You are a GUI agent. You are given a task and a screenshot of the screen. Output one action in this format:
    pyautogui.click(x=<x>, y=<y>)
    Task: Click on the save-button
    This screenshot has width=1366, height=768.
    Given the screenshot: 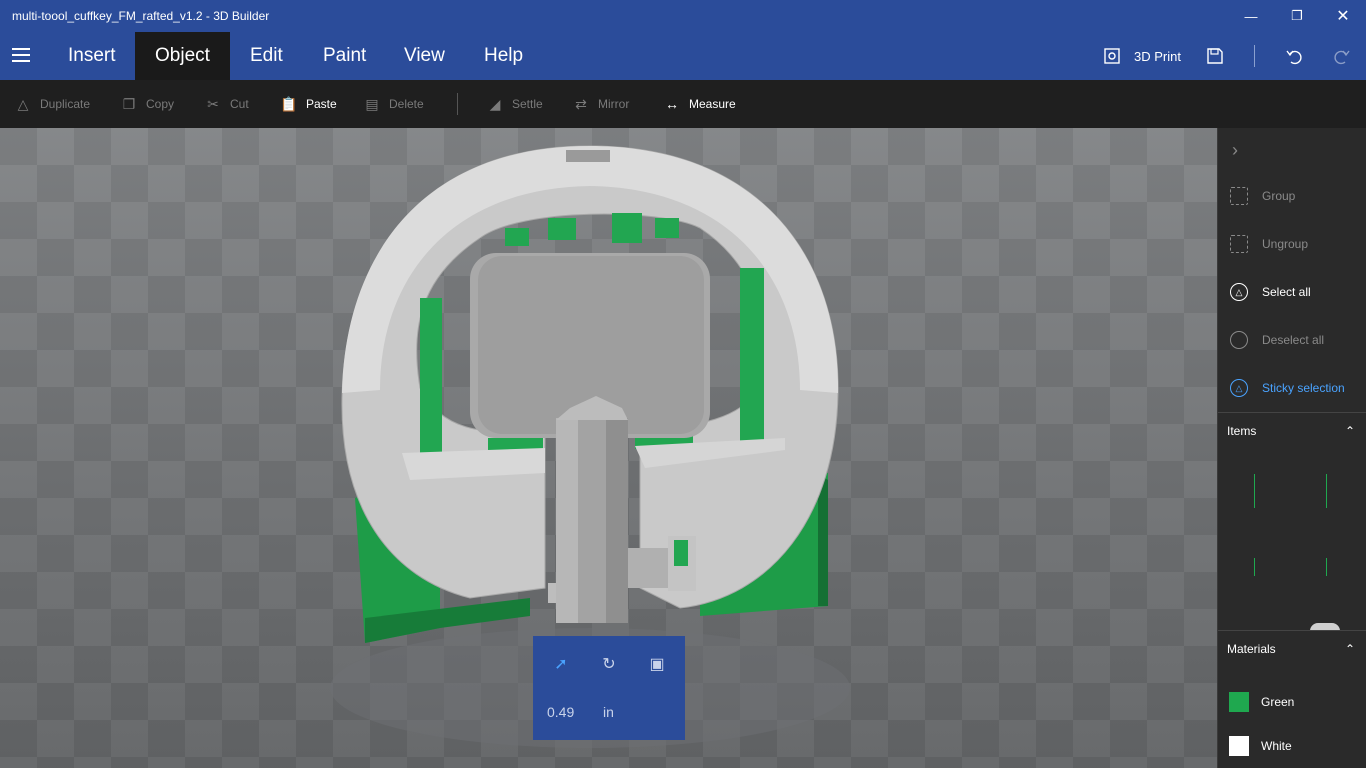 What is the action you would take?
    pyautogui.click(x=1215, y=56)
    